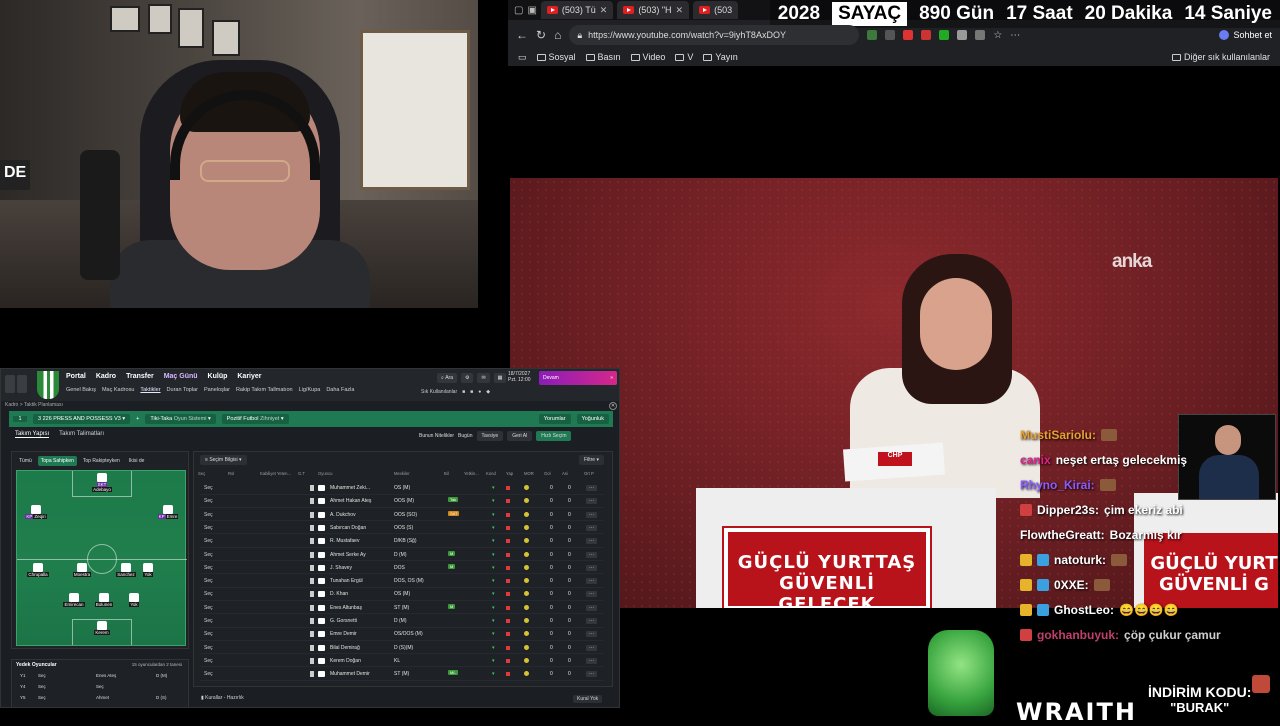 This screenshot has height=726, width=1280. What do you see at coordinates (182, 390) in the screenshot?
I see `fm-submenu-item: Duran Toplar` at bounding box center [182, 390].